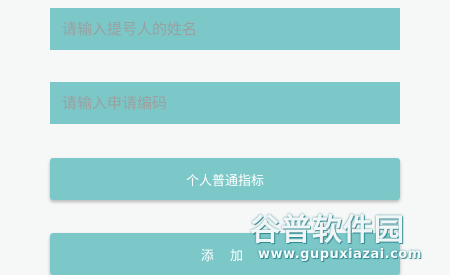 Image resolution: width=450 pixels, height=275 pixels. I want to click on personal-indicator-button-label: 个人普通指标, so click(224, 181).